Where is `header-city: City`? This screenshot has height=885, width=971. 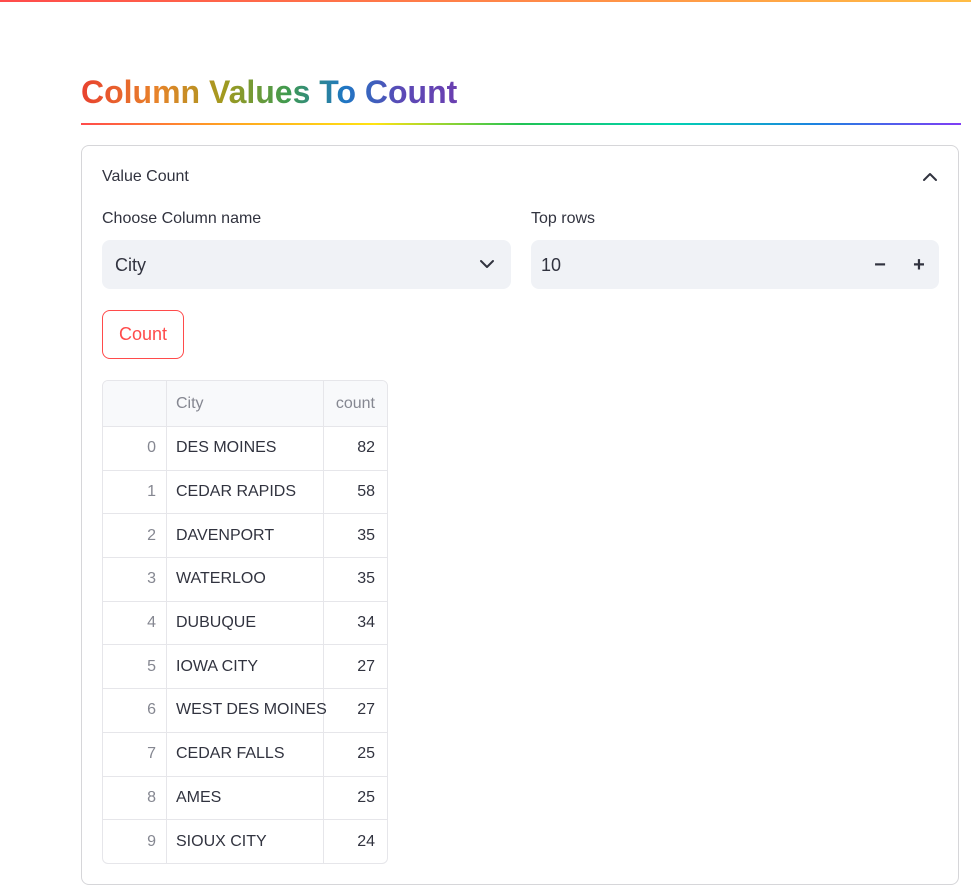 header-city: City is located at coordinates (245, 403).